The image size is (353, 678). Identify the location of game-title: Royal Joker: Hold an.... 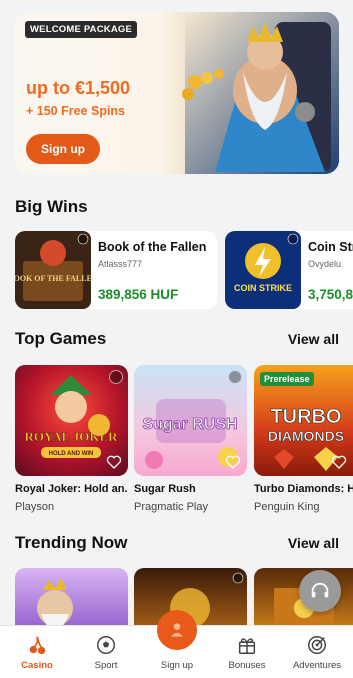
(71, 489).